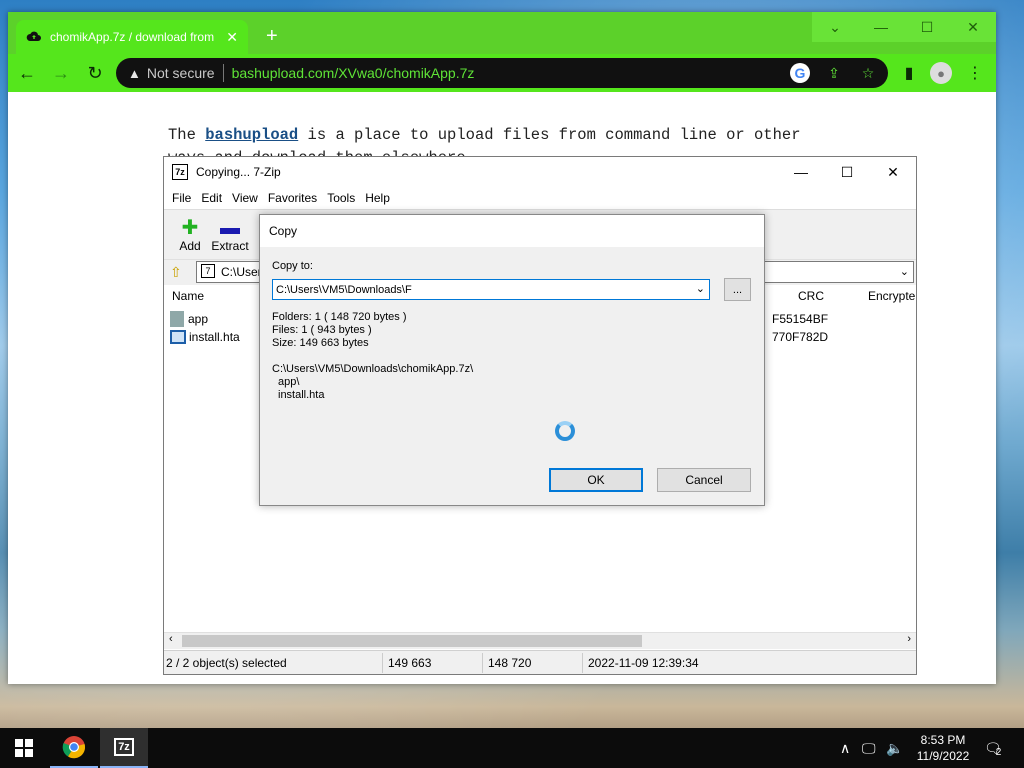 The width and height of the screenshot is (1024, 768). Describe the element at coordinates (801, 172) in the screenshot. I see `7zip-minimize-button: —` at that location.